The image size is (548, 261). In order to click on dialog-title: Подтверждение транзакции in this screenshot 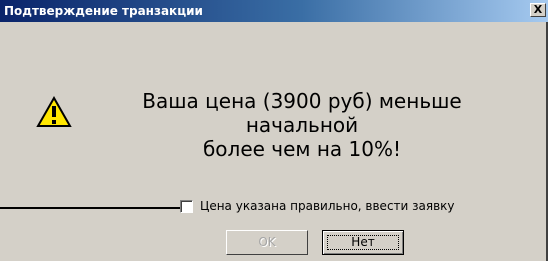, I will do `click(103, 11)`.